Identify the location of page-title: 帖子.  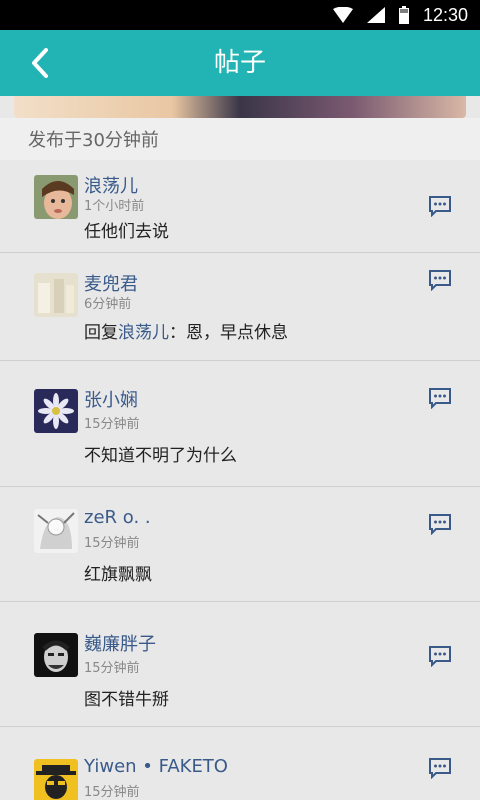
(239, 63).